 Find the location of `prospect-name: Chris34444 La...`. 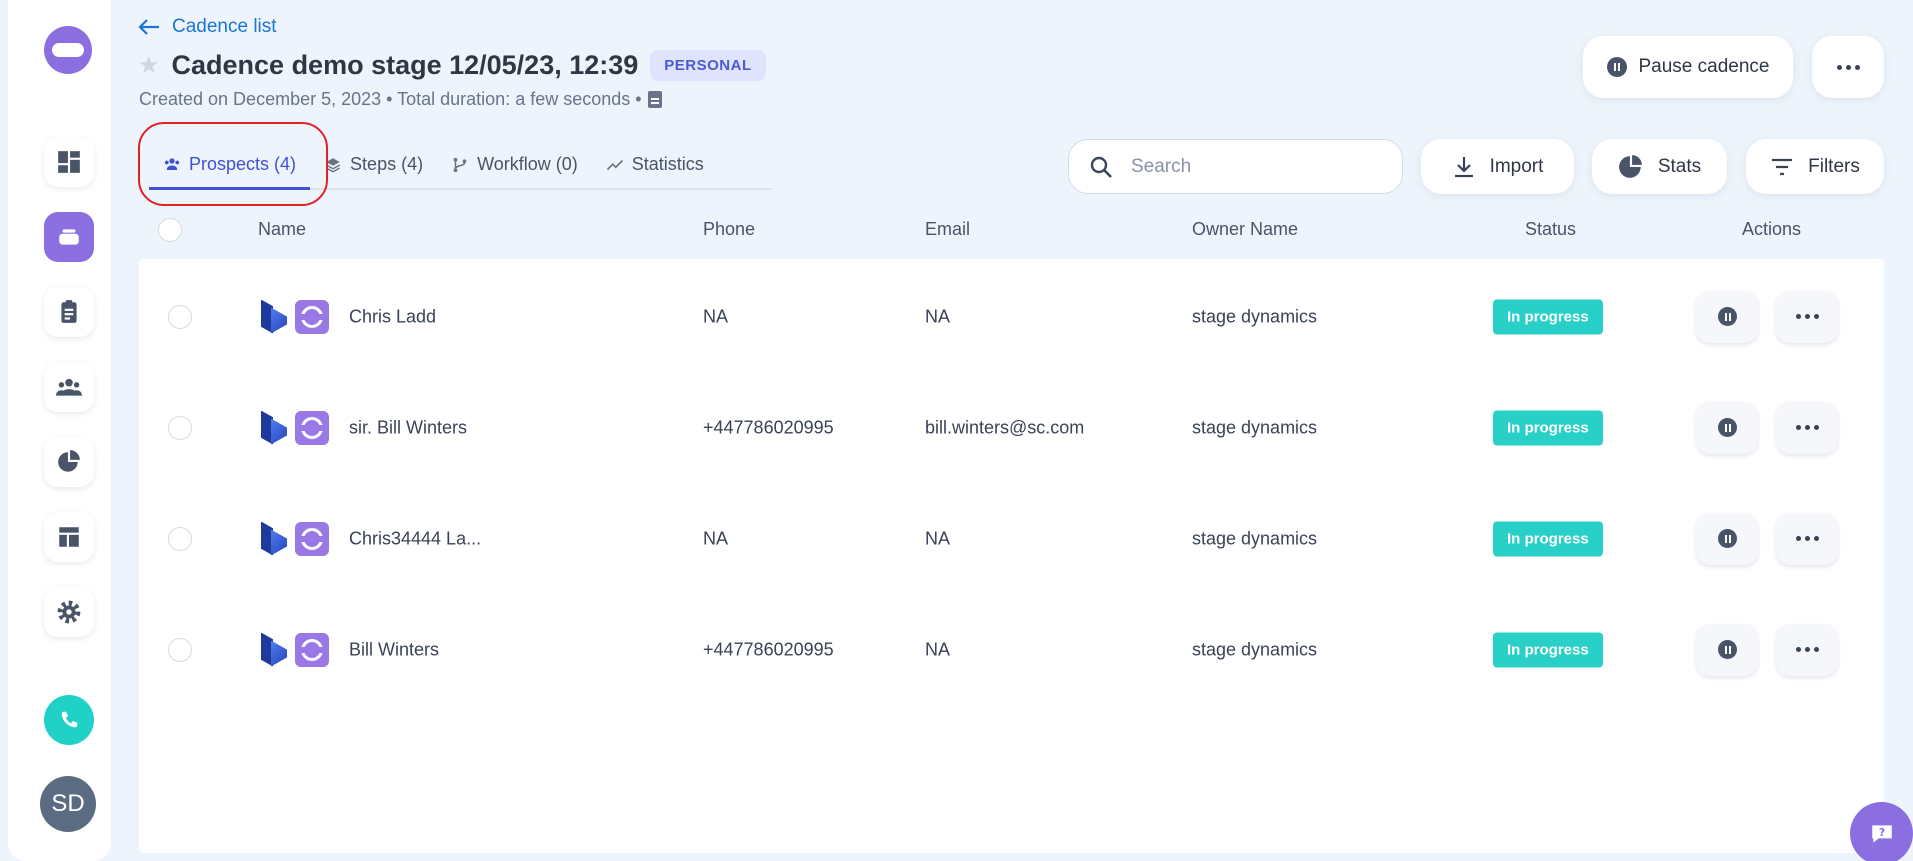

prospect-name: Chris34444 La... is located at coordinates (415, 538).